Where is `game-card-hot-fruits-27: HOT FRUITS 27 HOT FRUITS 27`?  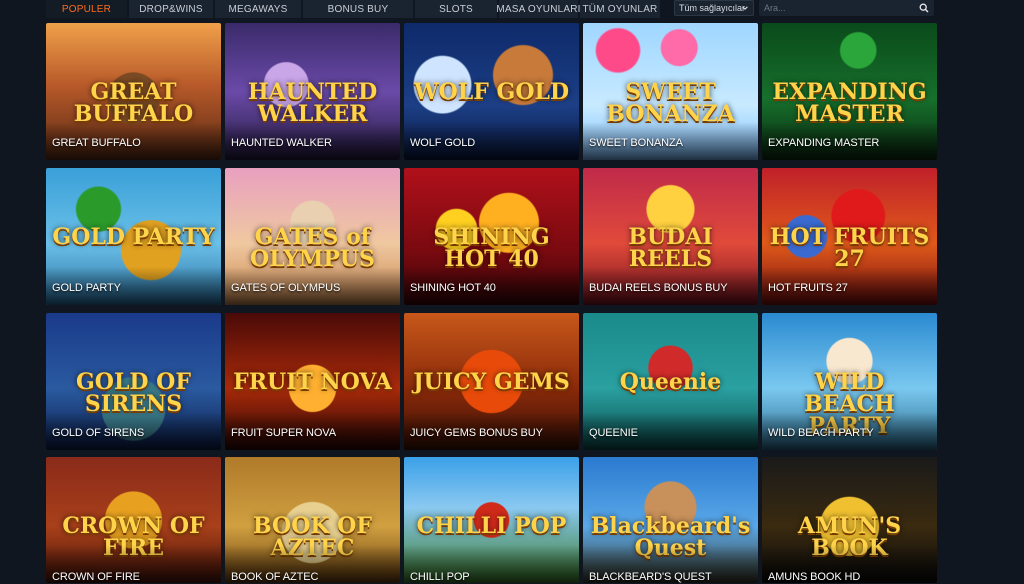
game-card-hot-fruits-27: HOT FRUITS 27 HOT FRUITS 27 is located at coordinates (849, 236).